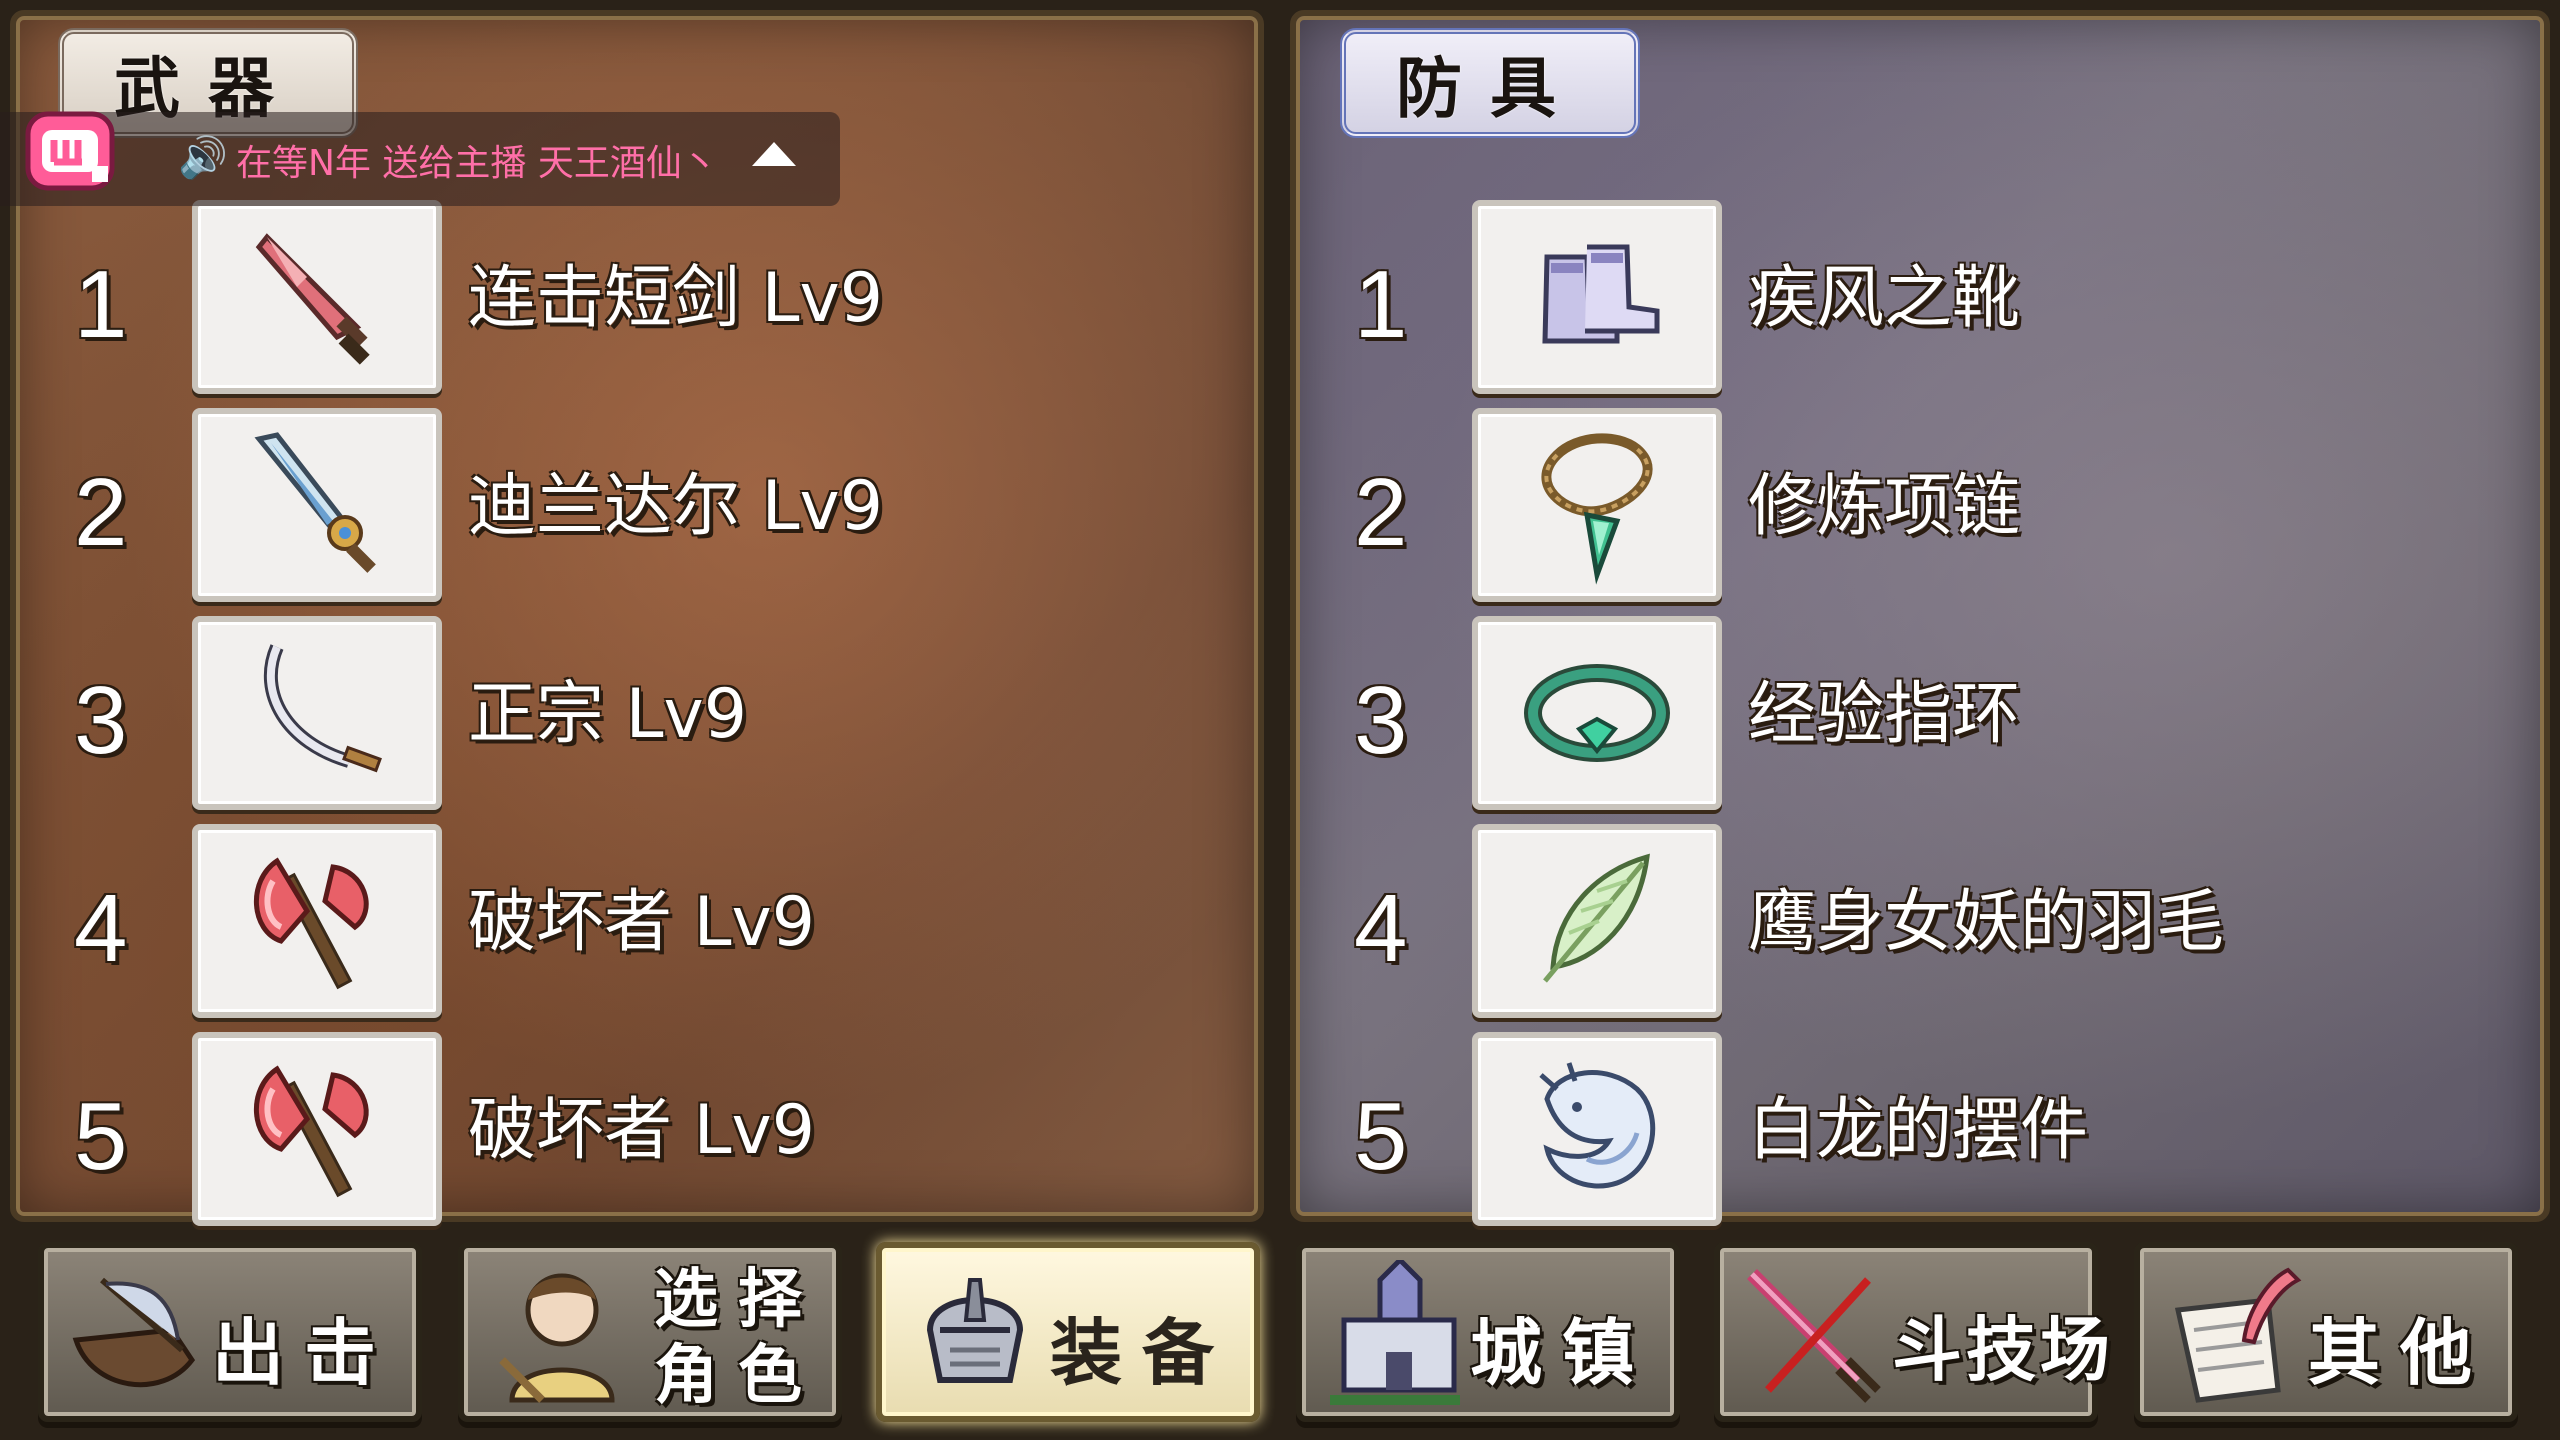 The width and height of the screenshot is (2560, 1440). I want to click on armor-row-5: 5 白龙的摆件, so click(1915, 1132).